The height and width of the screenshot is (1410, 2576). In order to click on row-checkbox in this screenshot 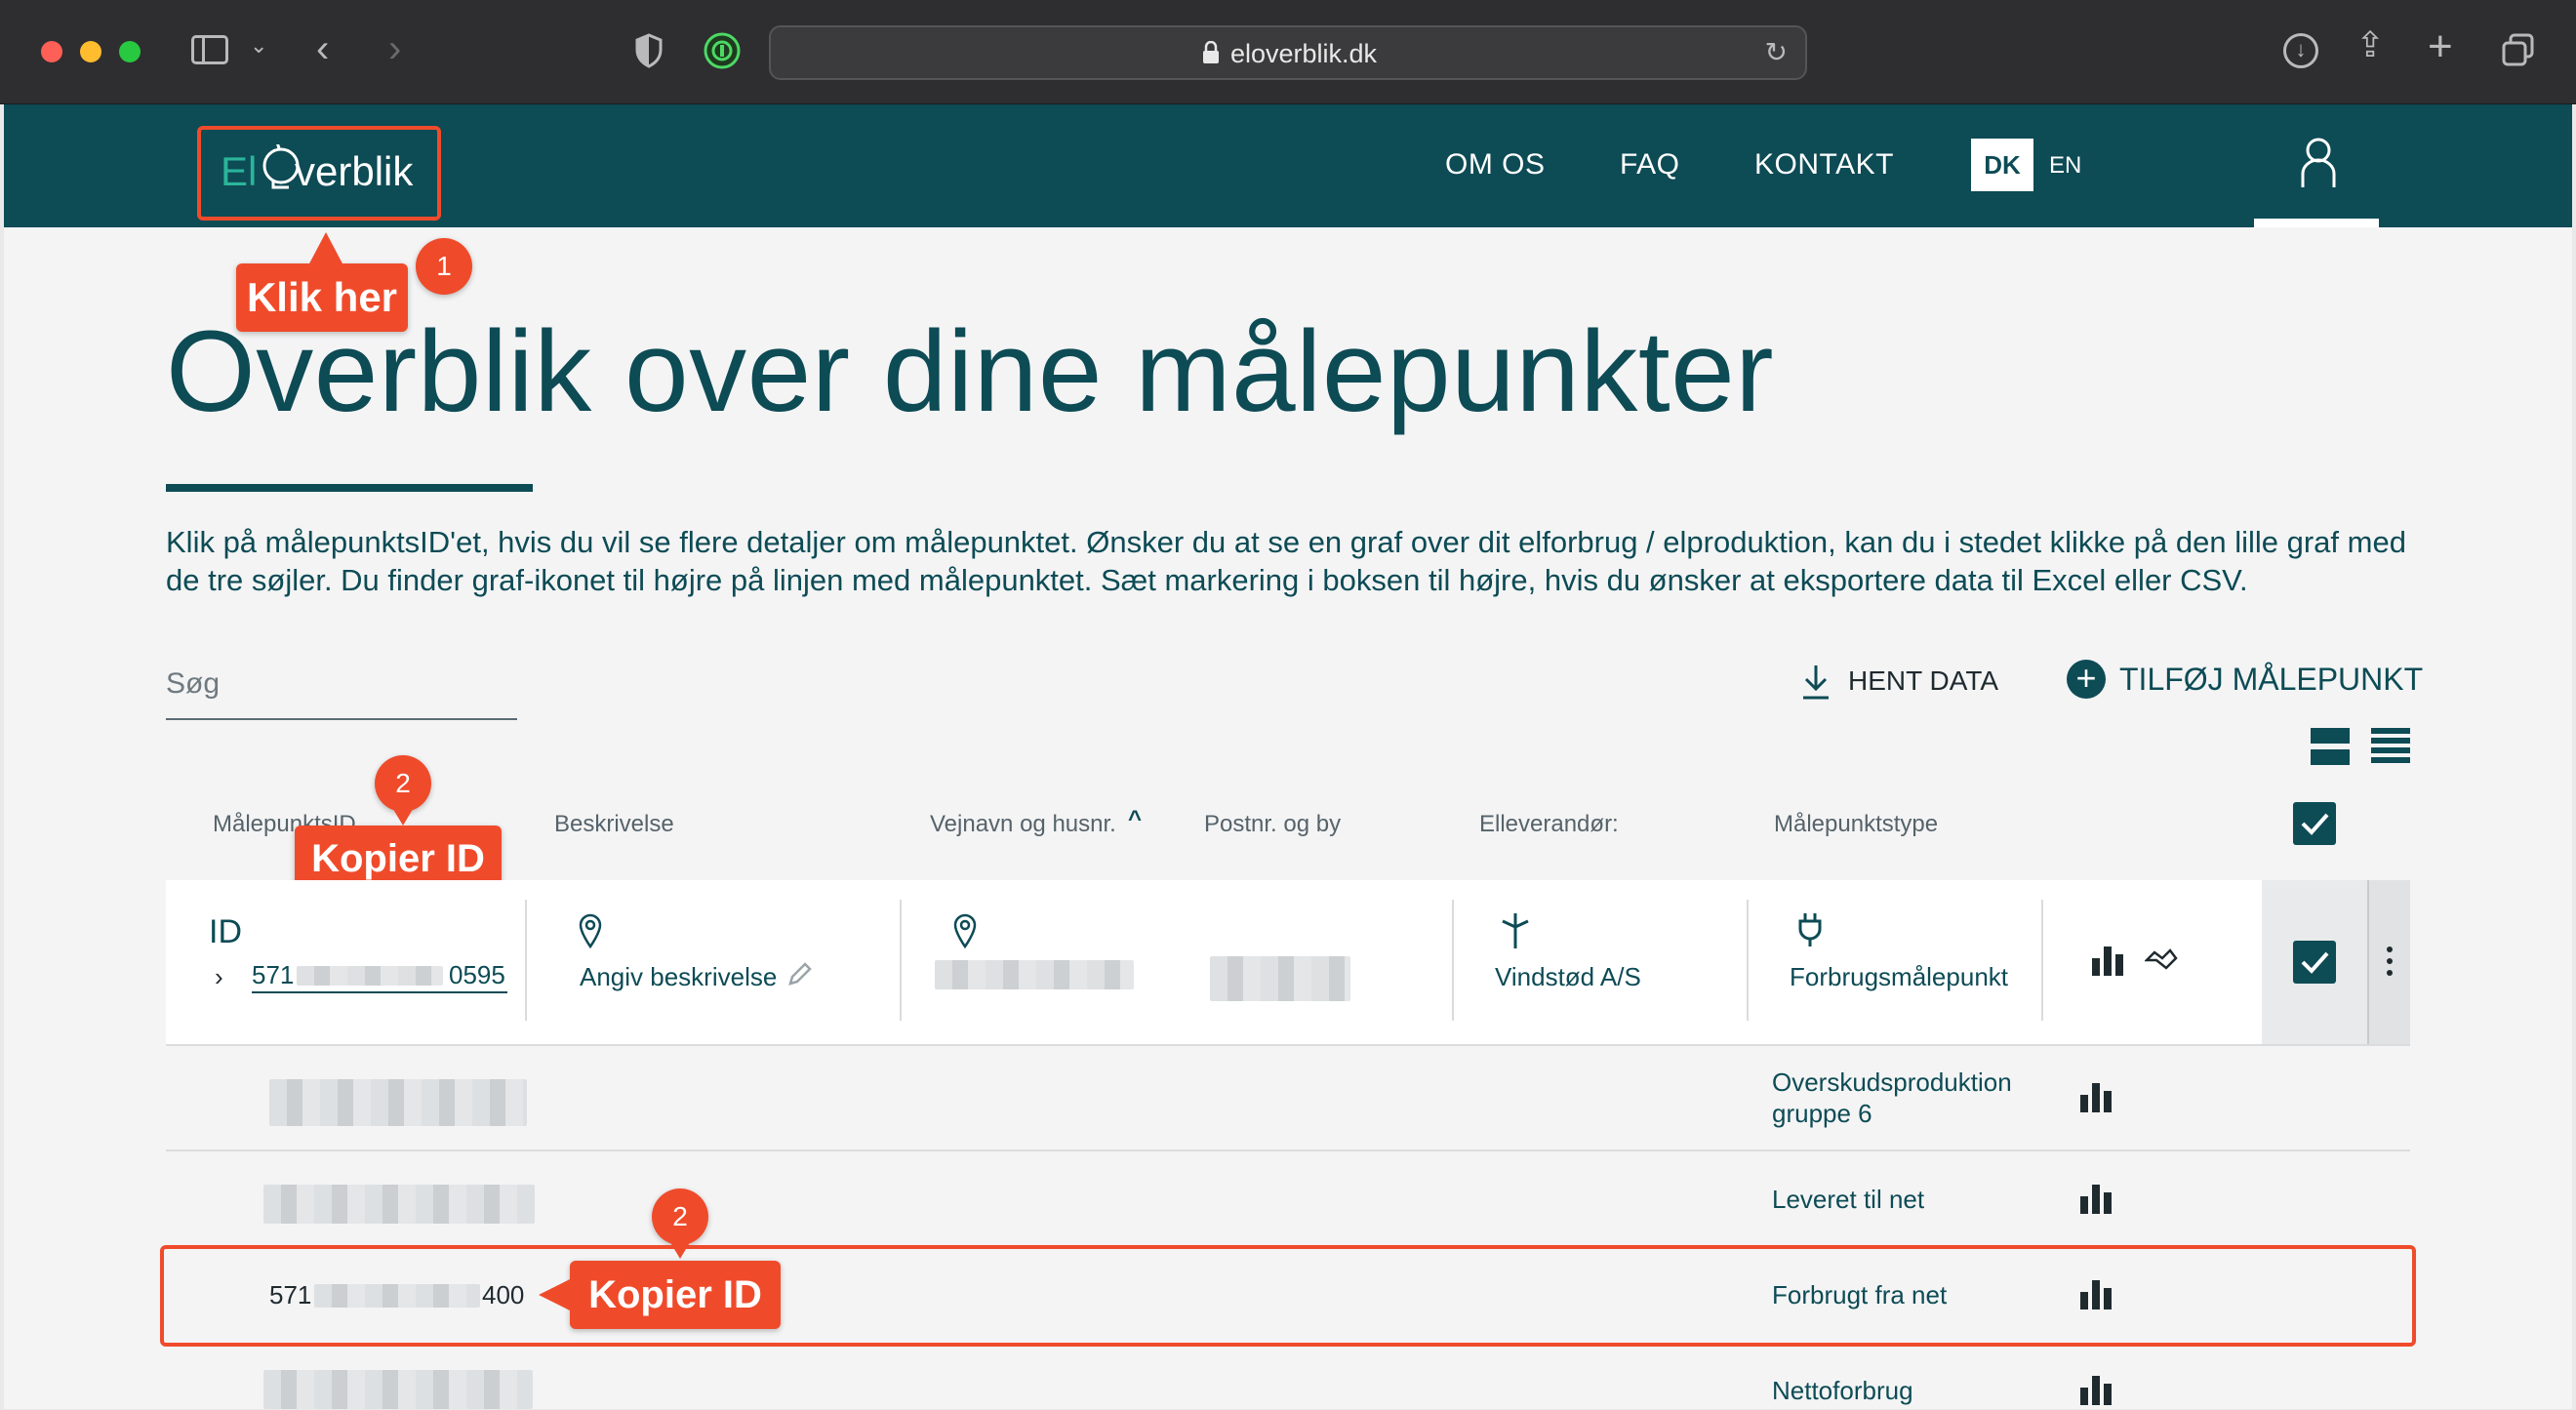, I will do `click(2314, 962)`.